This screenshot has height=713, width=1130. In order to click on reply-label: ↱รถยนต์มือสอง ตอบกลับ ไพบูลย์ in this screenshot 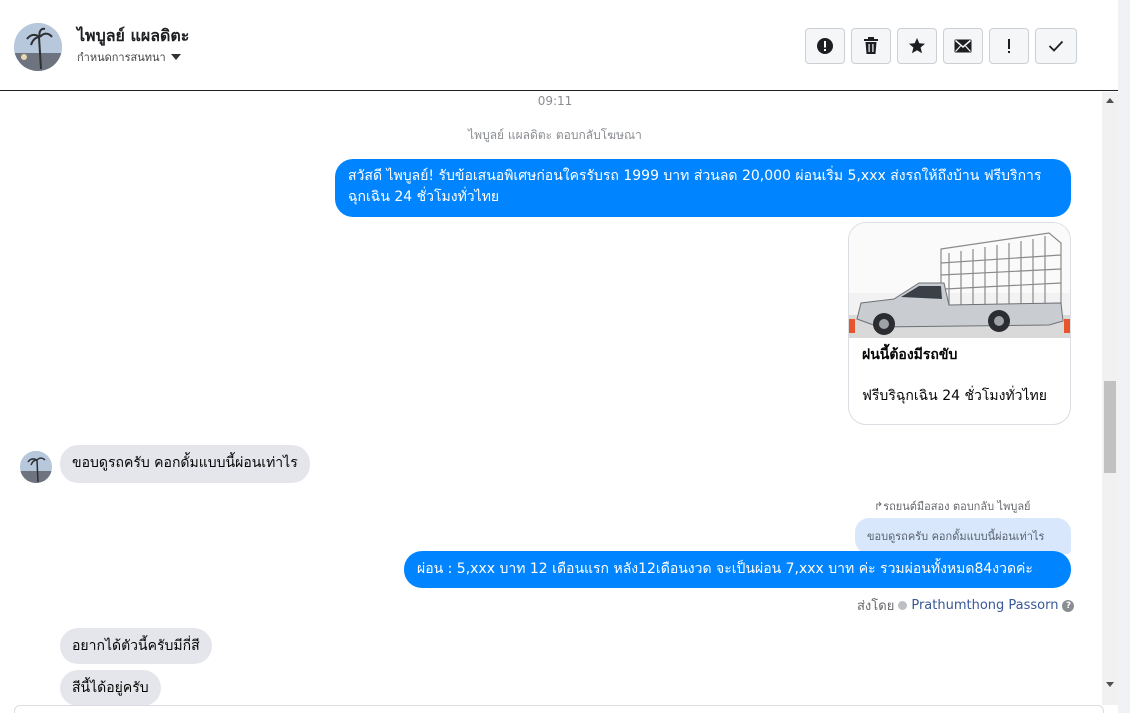, I will do `click(952, 506)`.